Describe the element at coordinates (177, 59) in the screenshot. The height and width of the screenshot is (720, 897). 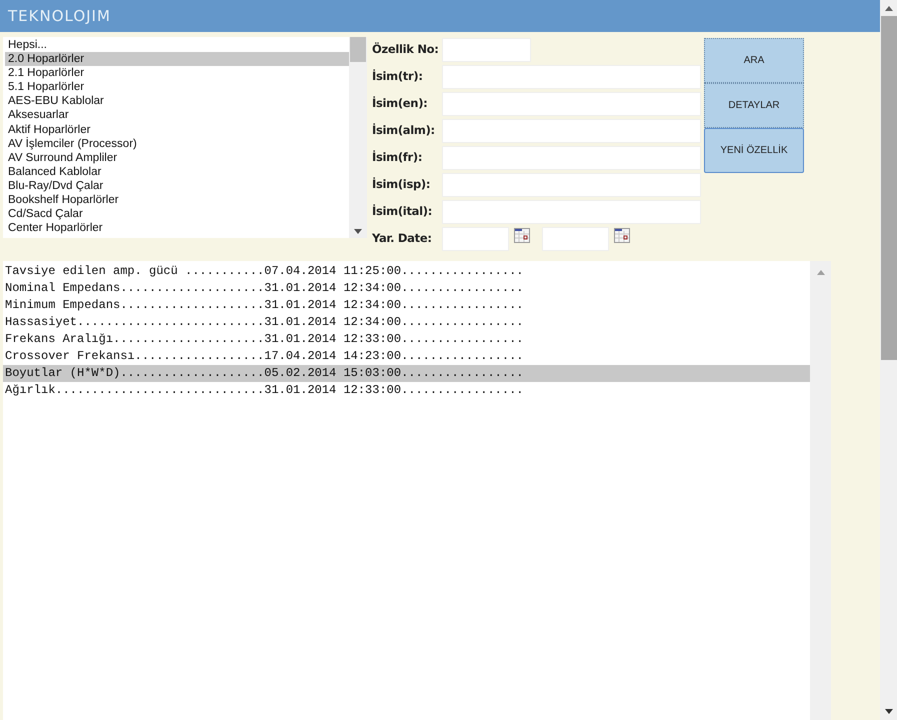
I see `list-item: 2.0 Hoparlörler` at that location.